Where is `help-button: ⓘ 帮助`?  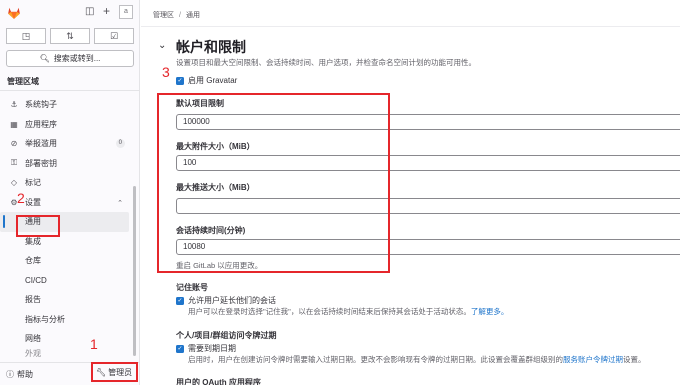 help-button: ⓘ 帮助 is located at coordinates (19, 374).